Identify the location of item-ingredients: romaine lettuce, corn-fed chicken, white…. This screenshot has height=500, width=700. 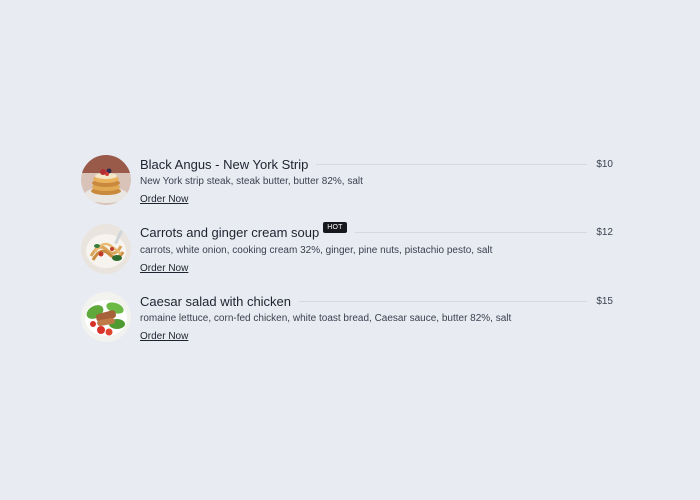
(326, 318).